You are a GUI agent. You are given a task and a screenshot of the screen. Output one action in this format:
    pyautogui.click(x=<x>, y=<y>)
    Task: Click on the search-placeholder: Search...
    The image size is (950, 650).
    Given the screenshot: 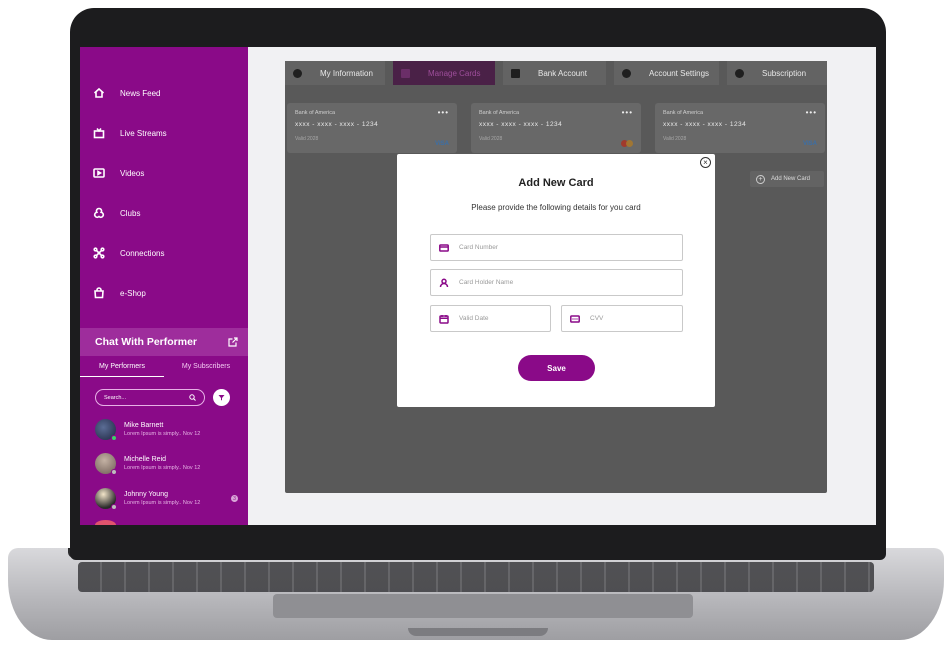 What is the action you would take?
    pyautogui.click(x=115, y=397)
    